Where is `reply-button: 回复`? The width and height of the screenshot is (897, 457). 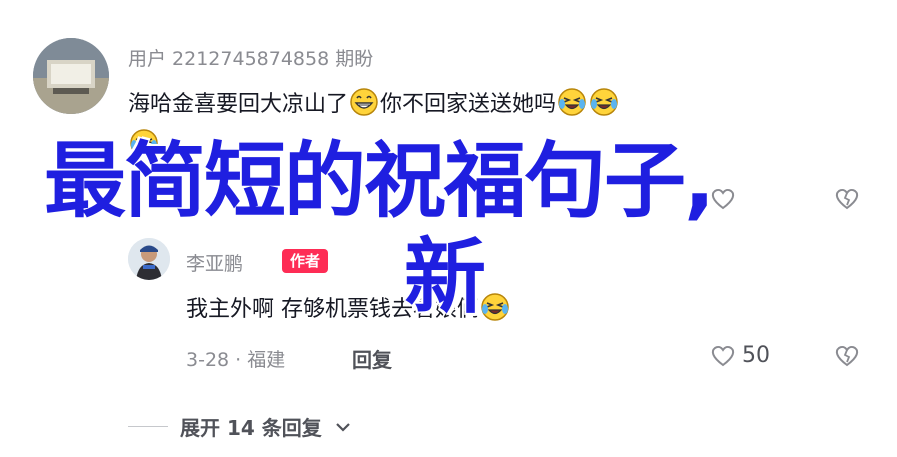 reply-button: 回复 is located at coordinates (372, 358).